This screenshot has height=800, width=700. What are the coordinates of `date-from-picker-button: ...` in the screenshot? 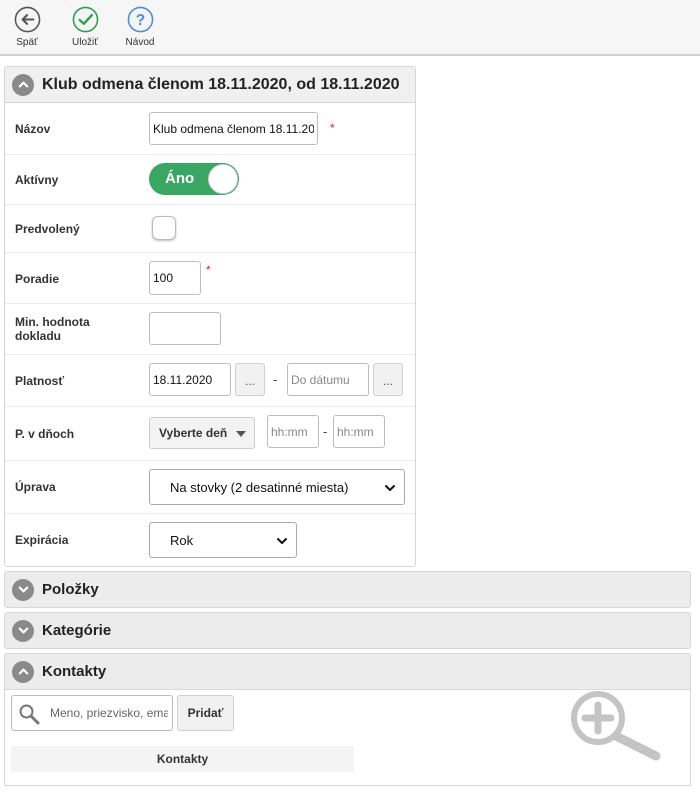 It's located at (250, 379).